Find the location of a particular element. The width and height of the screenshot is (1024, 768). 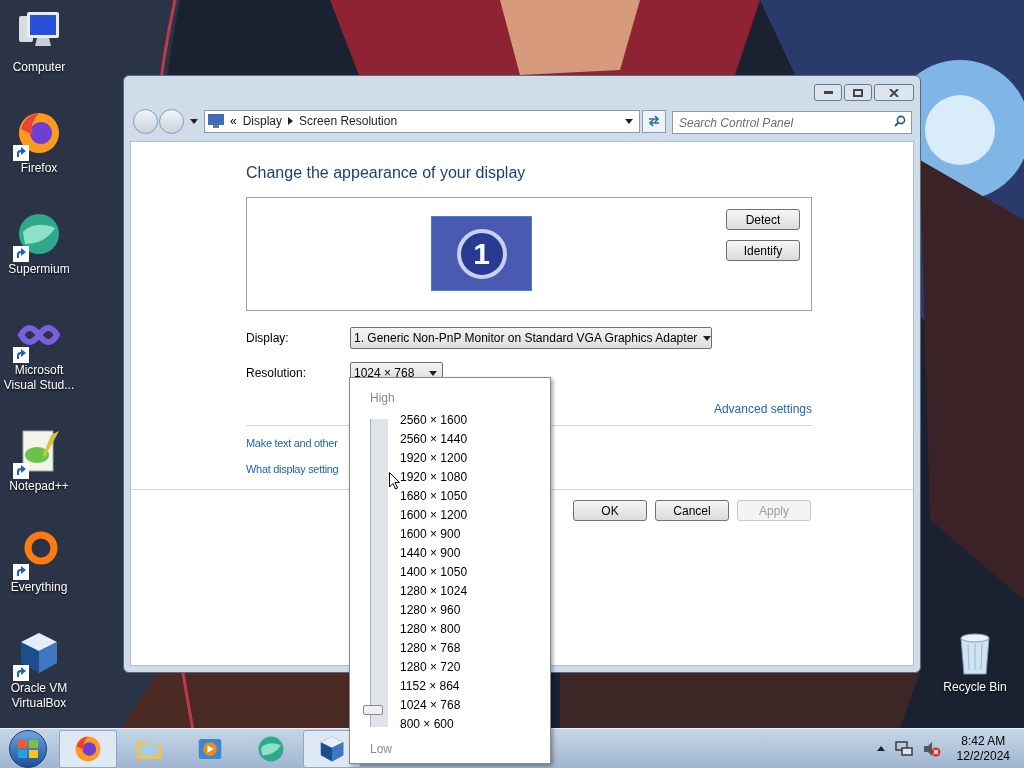

breadcrumb-item: Screen Resolution is located at coordinates (348, 121).